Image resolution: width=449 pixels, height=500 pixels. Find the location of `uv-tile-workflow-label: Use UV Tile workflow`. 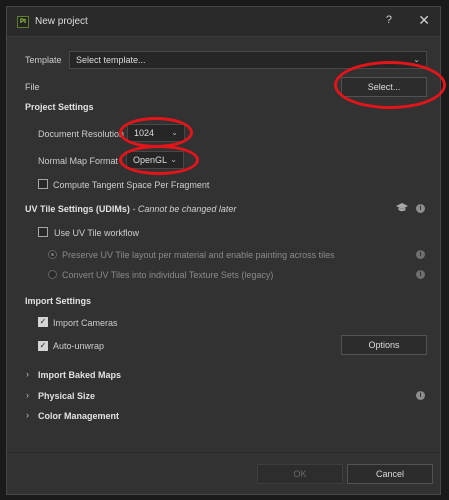

uv-tile-workflow-label: Use UV Tile workflow is located at coordinates (97, 233).